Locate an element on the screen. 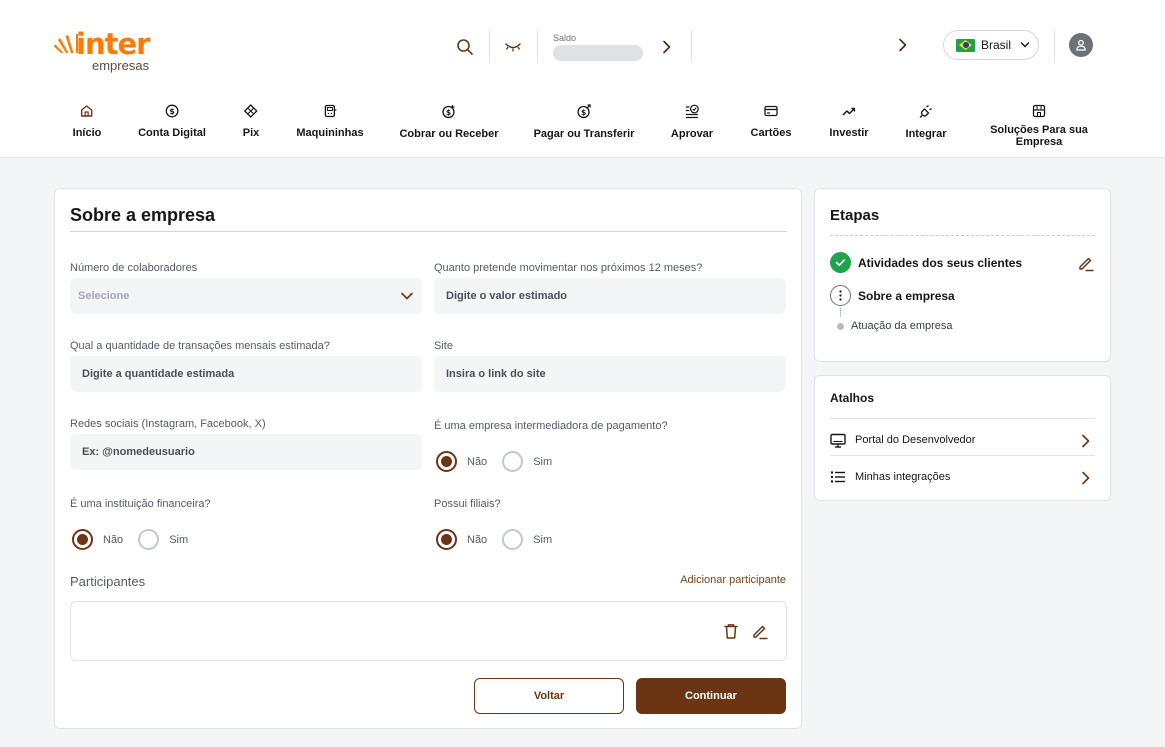  nav-item-solucoes: Soluções Para sua Empresa is located at coordinates (1039, 126).